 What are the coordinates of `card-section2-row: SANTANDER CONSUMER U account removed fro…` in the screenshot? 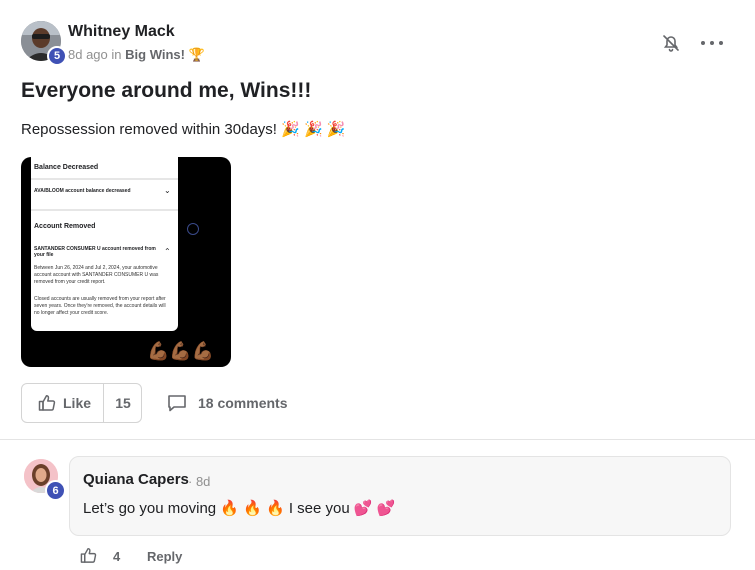 It's located at (95, 252).